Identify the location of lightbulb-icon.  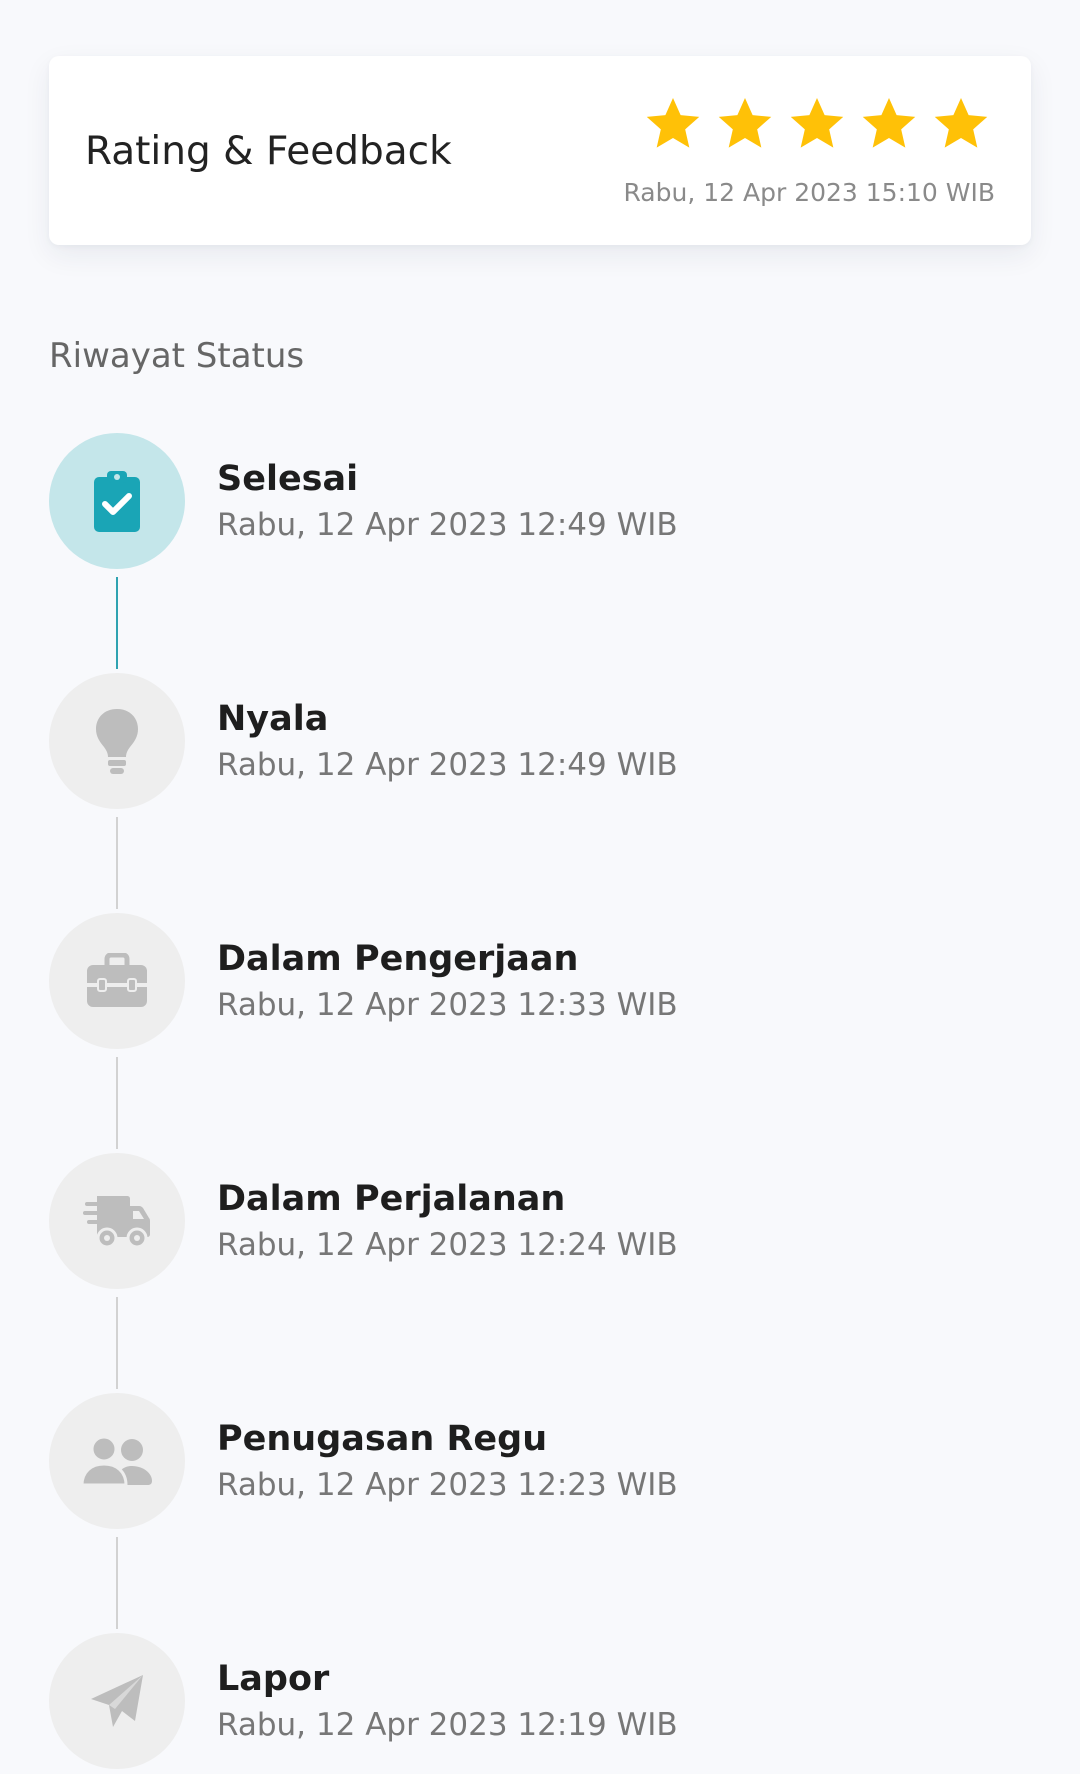
(117, 741).